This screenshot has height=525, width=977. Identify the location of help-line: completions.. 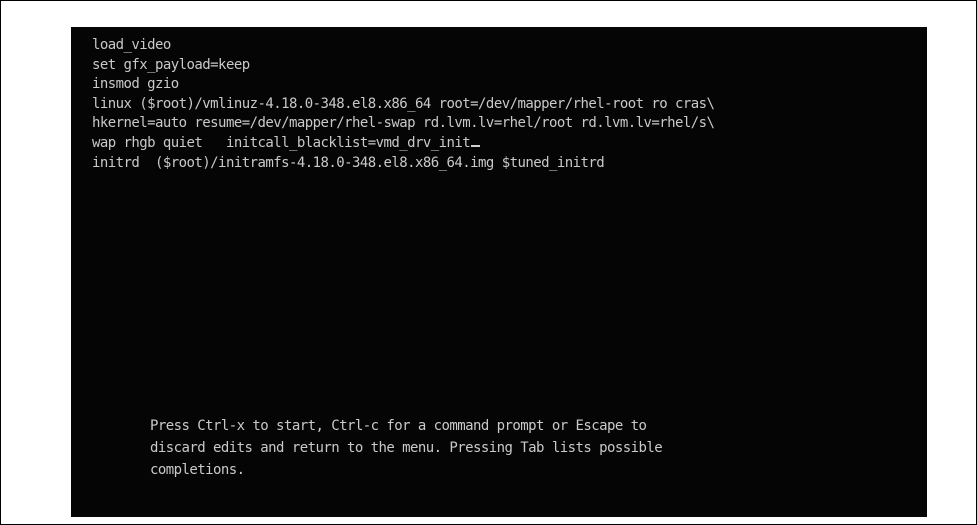
(197, 470).